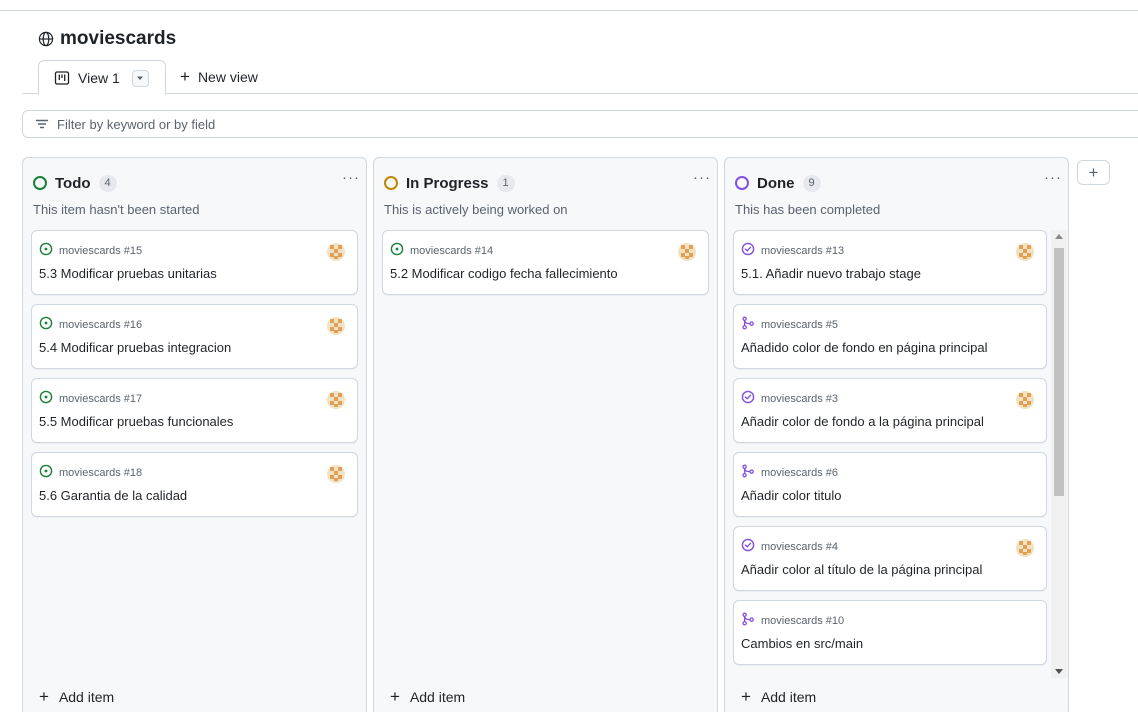 The image size is (1138, 712). What do you see at coordinates (799, 399) in the screenshot?
I see `card-repo: moviescards #3` at bounding box center [799, 399].